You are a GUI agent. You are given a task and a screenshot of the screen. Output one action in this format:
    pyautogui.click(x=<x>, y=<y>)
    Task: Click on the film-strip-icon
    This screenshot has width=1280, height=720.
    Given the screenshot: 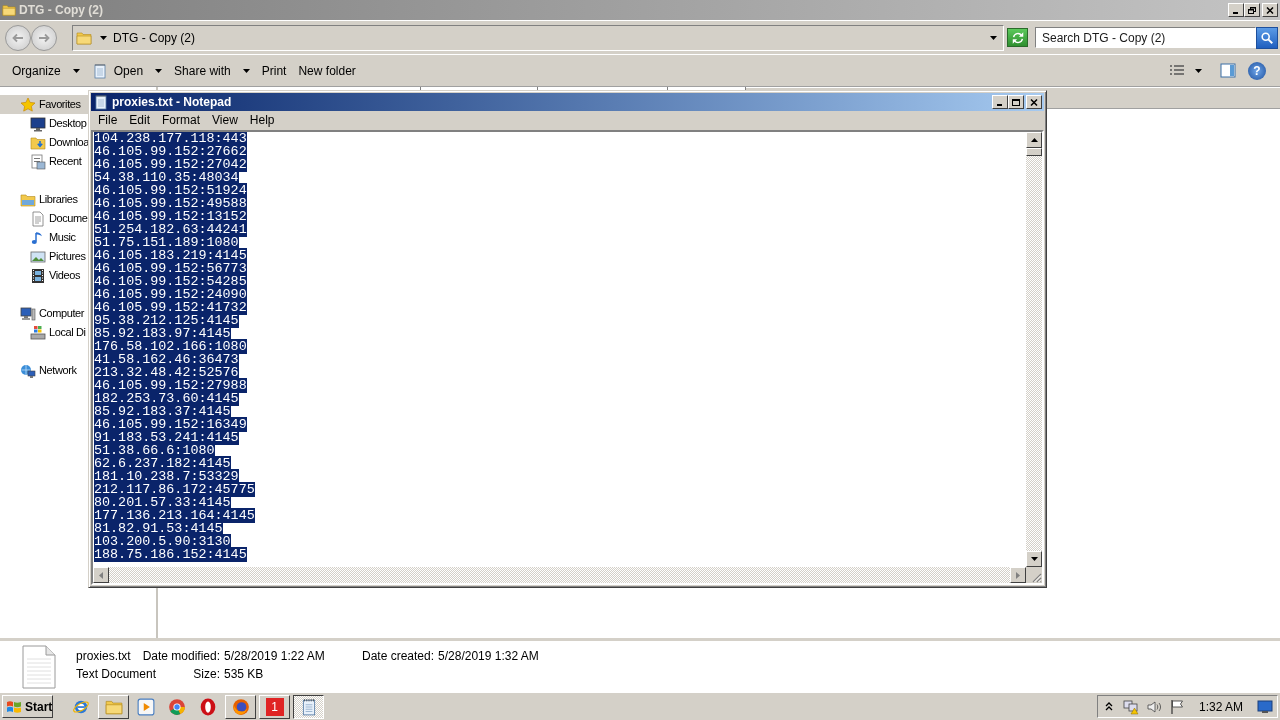 What is the action you would take?
    pyautogui.click(x=38, y=275)
    